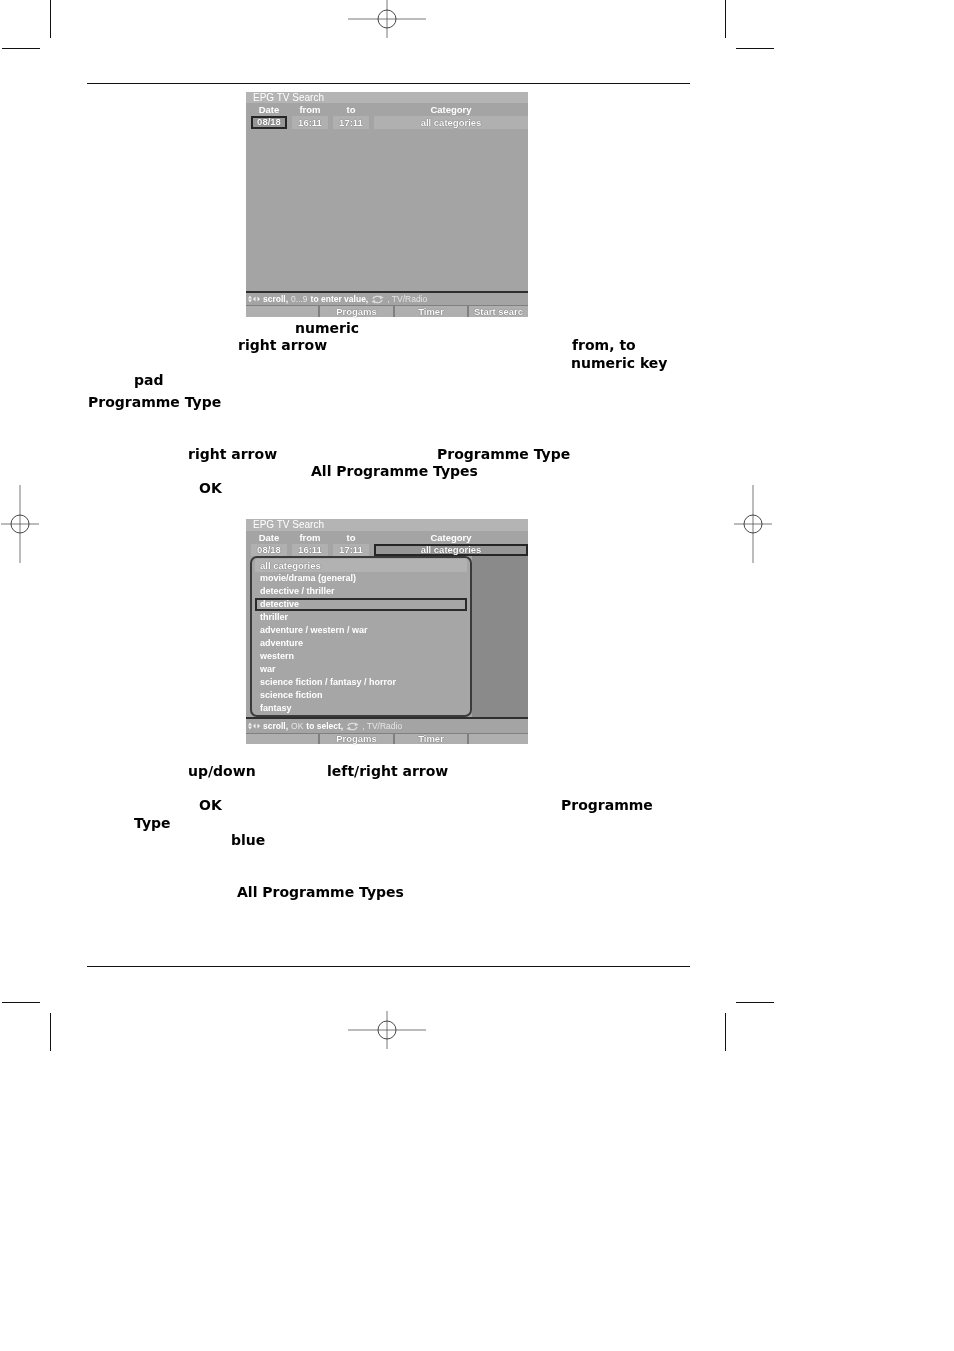 This screenshot has height=1351, width=954. I want to click on function-button: Start searc, so click(498, 311).